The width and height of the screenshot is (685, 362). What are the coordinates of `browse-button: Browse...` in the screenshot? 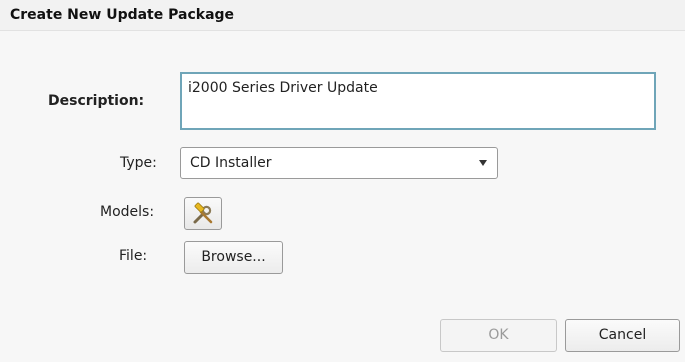 It's located at (233, 257).